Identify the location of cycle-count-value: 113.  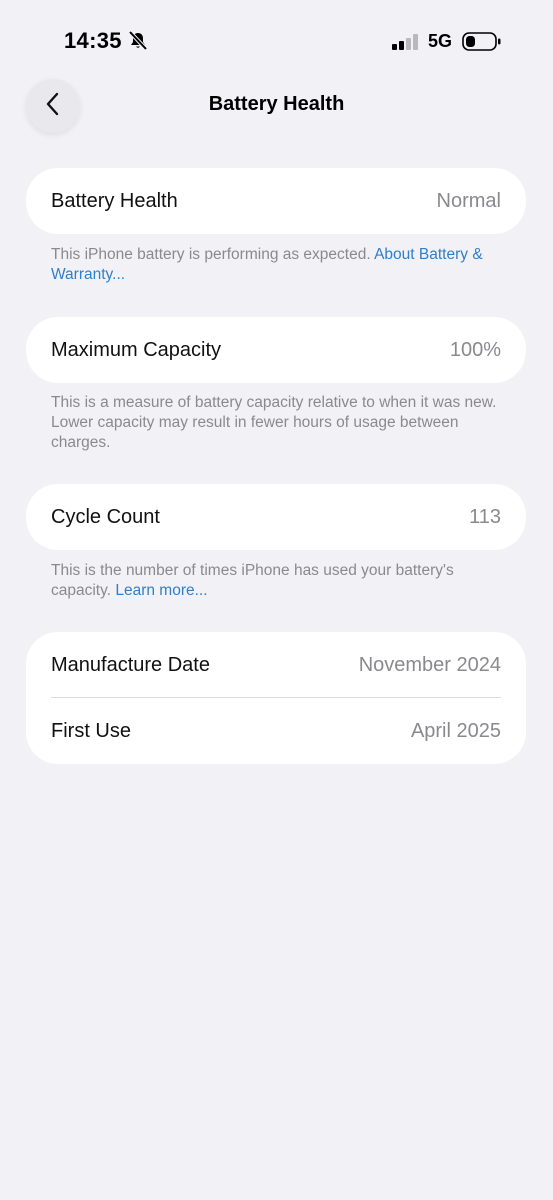
(485, 516).